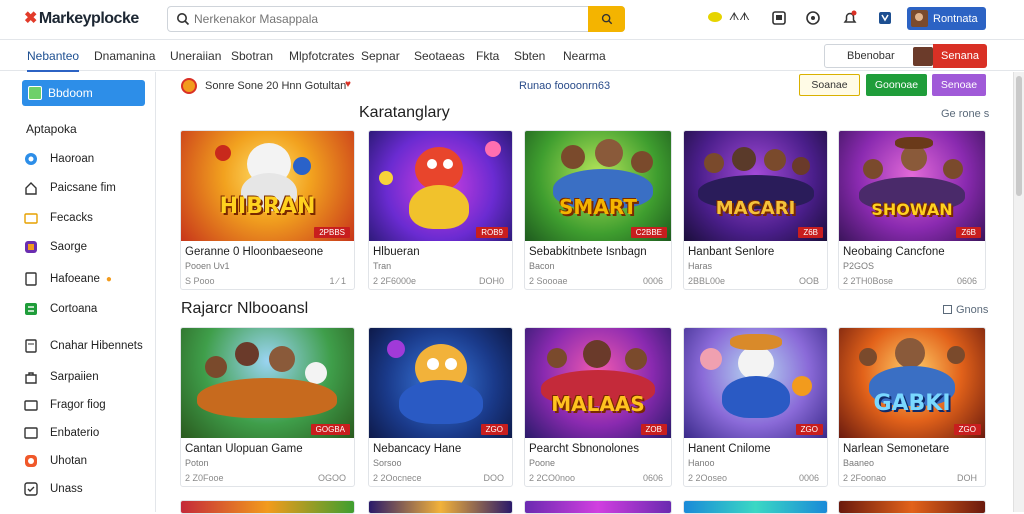 Image resolution: width=1024 pixels, height=514 pixels. Describe the element at coordinates (60, 309) in the screenshot. I see `sidebar-item: Cortoana` at that location.